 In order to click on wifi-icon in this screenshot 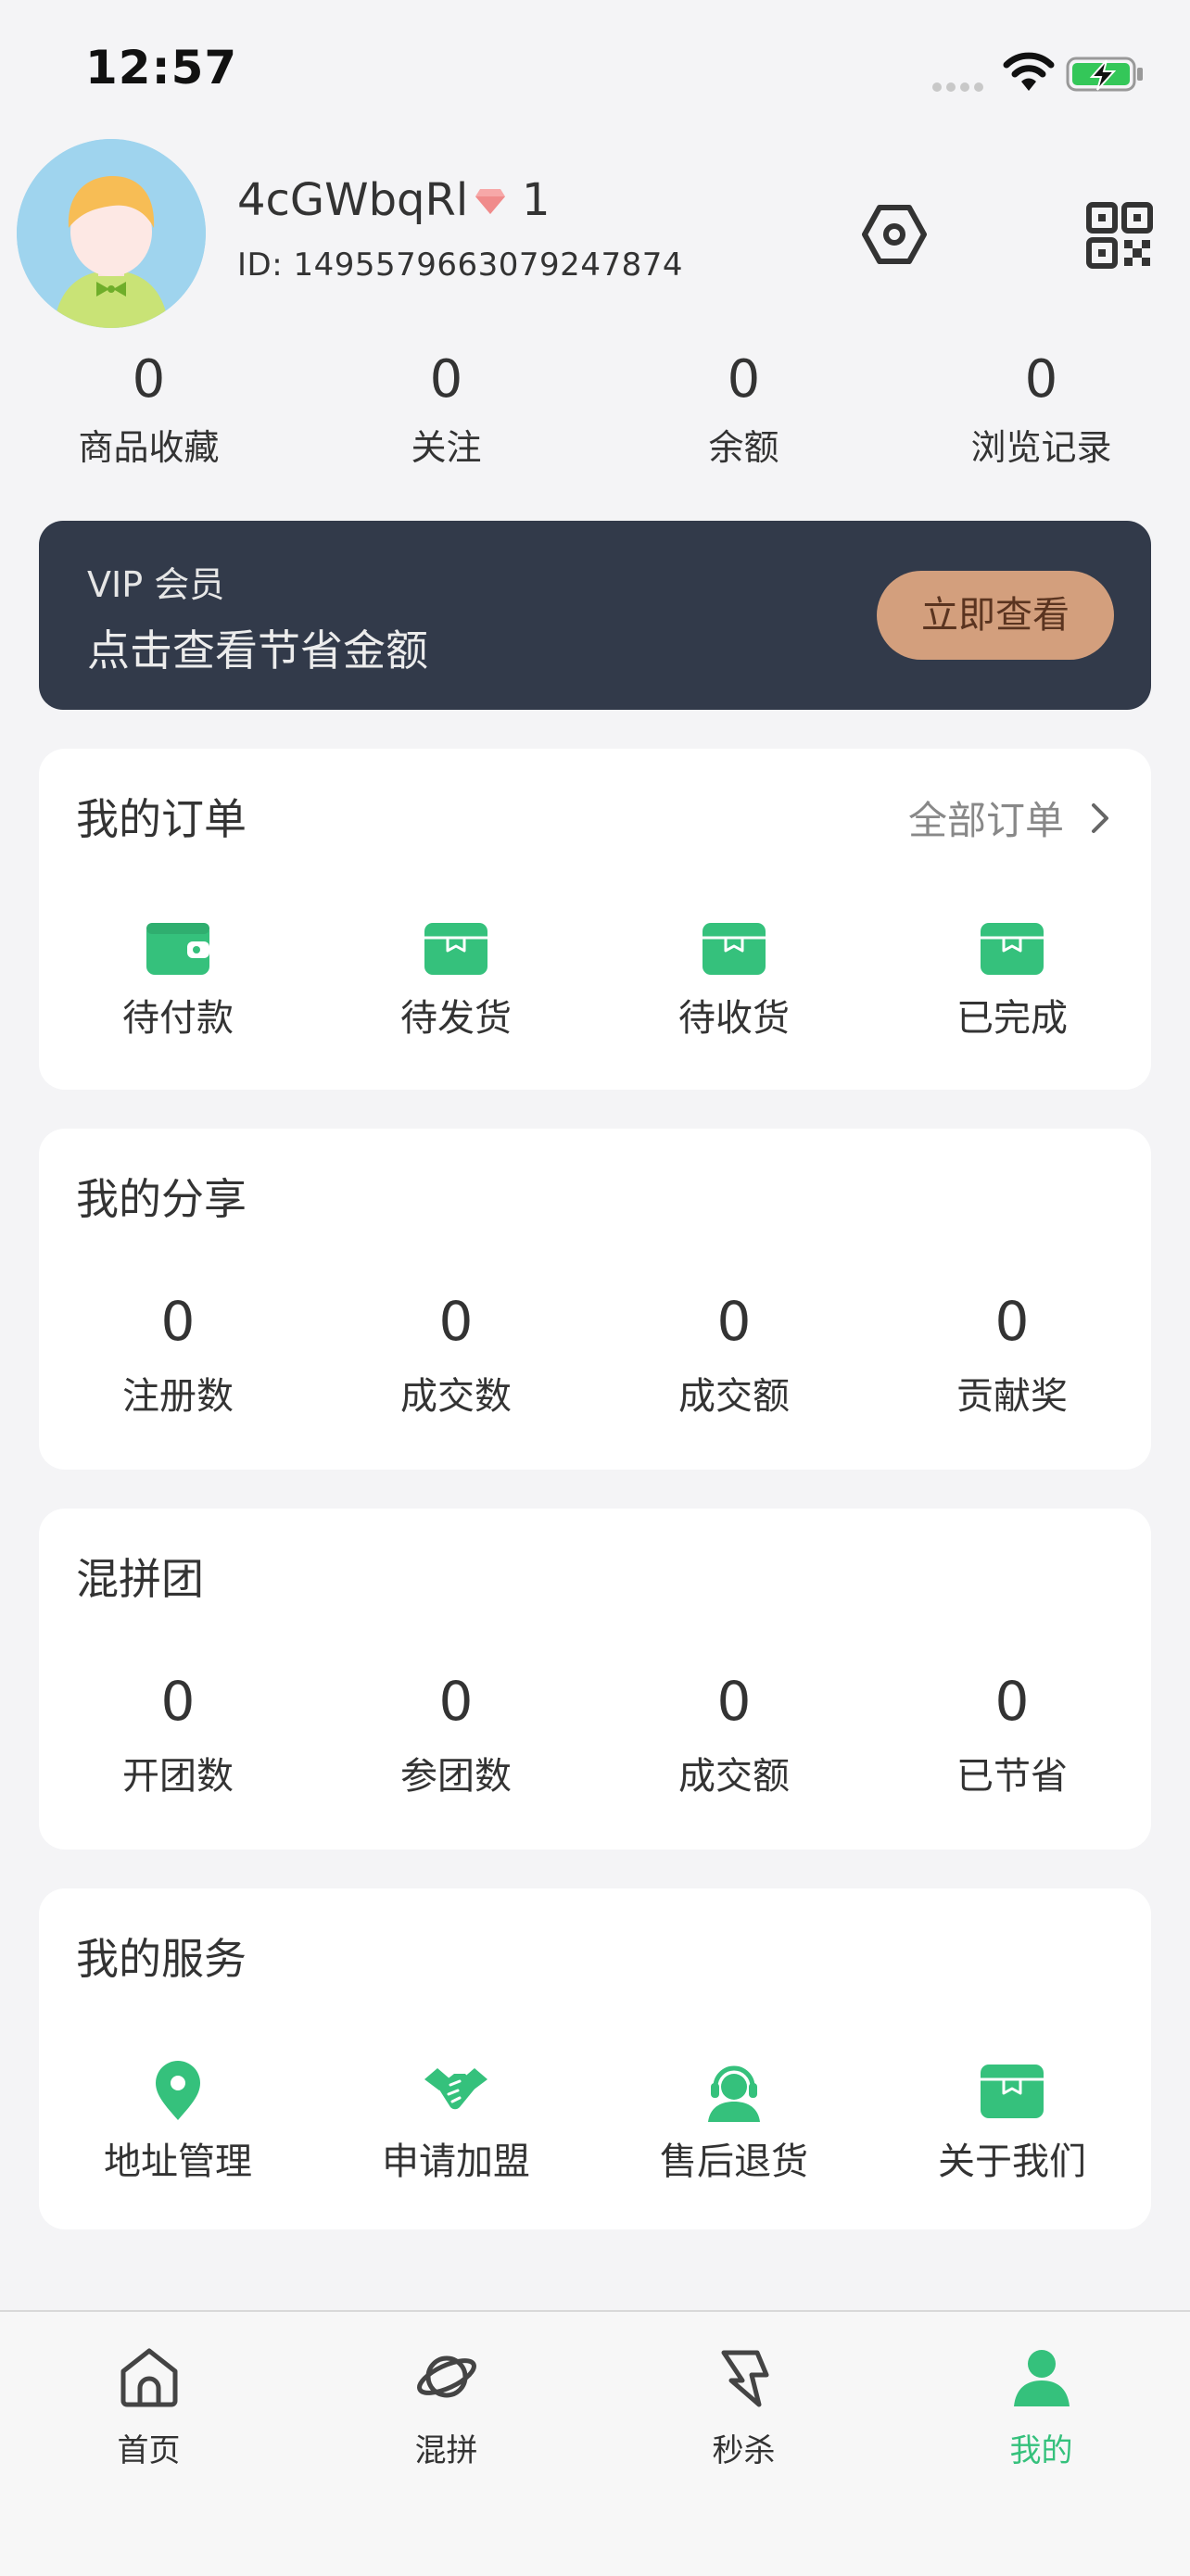, I will do `click(1029, 72)`.